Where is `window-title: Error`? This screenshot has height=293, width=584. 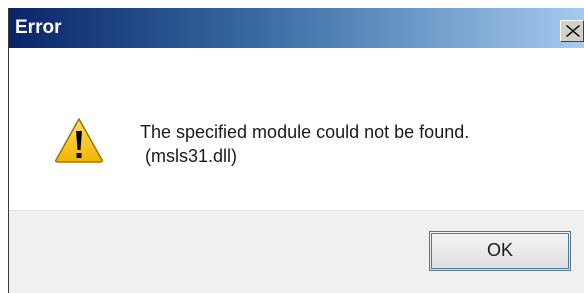
window-title: Error is located at coordinates (38, 27).